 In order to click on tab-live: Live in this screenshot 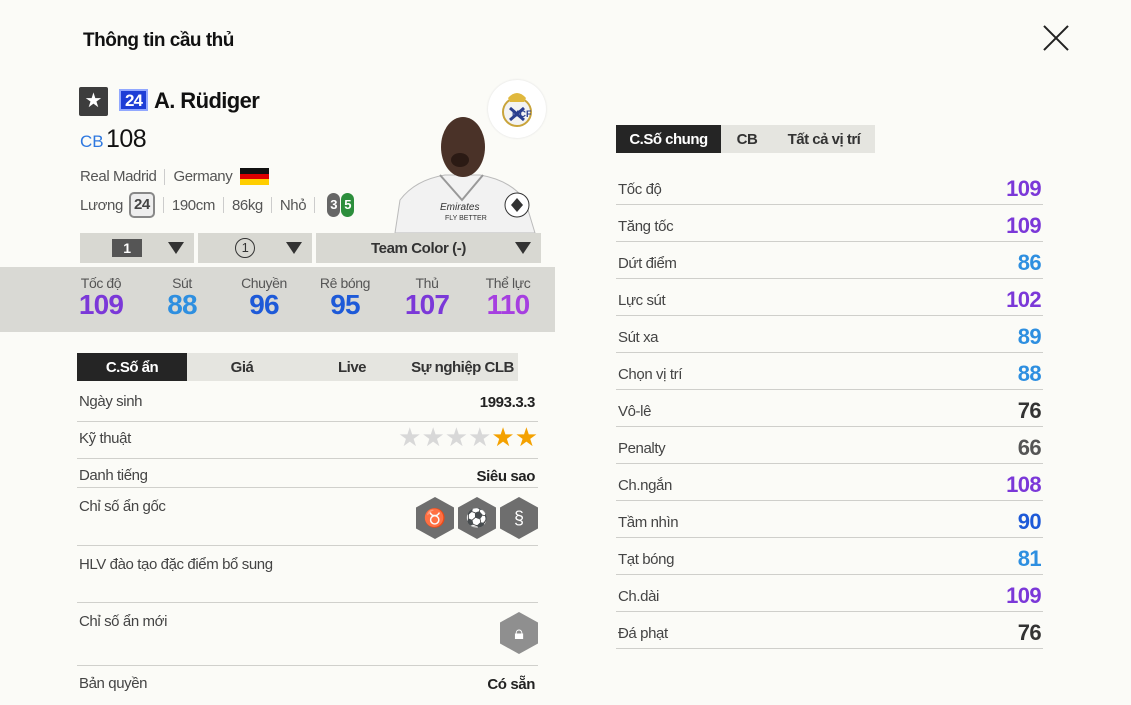, I will do `click(352, 367)`.